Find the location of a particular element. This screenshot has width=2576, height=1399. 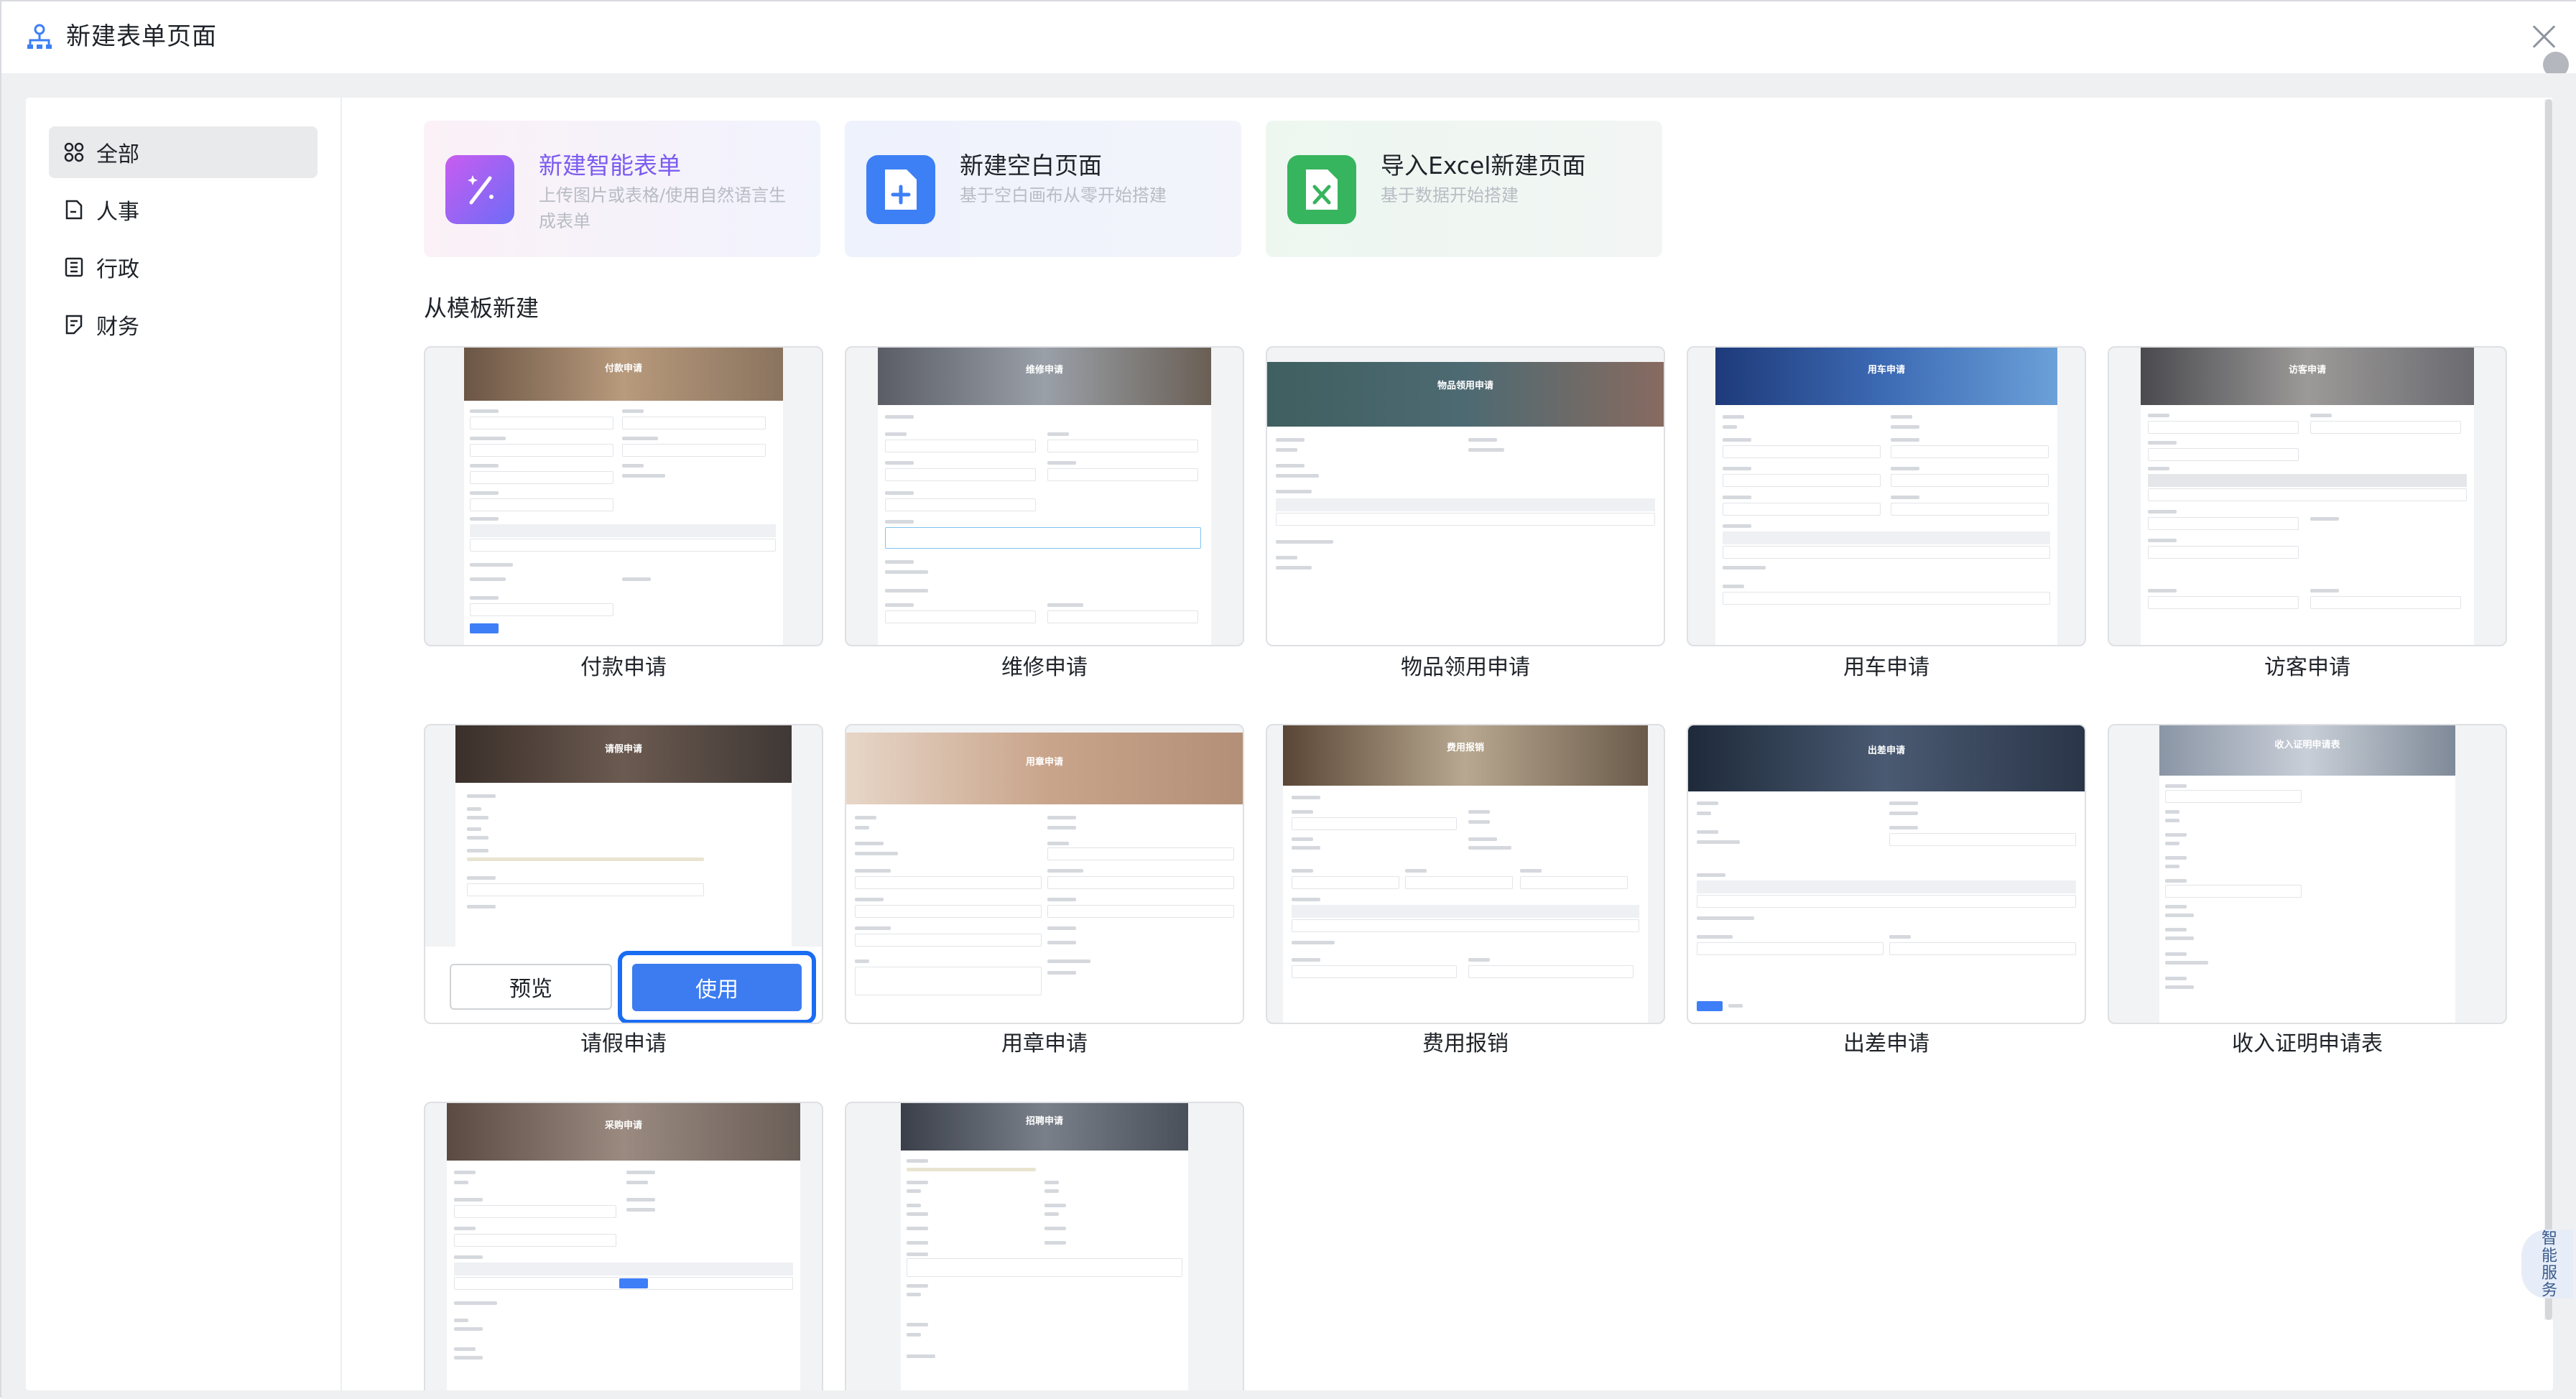

template-card-business-trip: 出差申请 is located at coordinates (1886, 874).